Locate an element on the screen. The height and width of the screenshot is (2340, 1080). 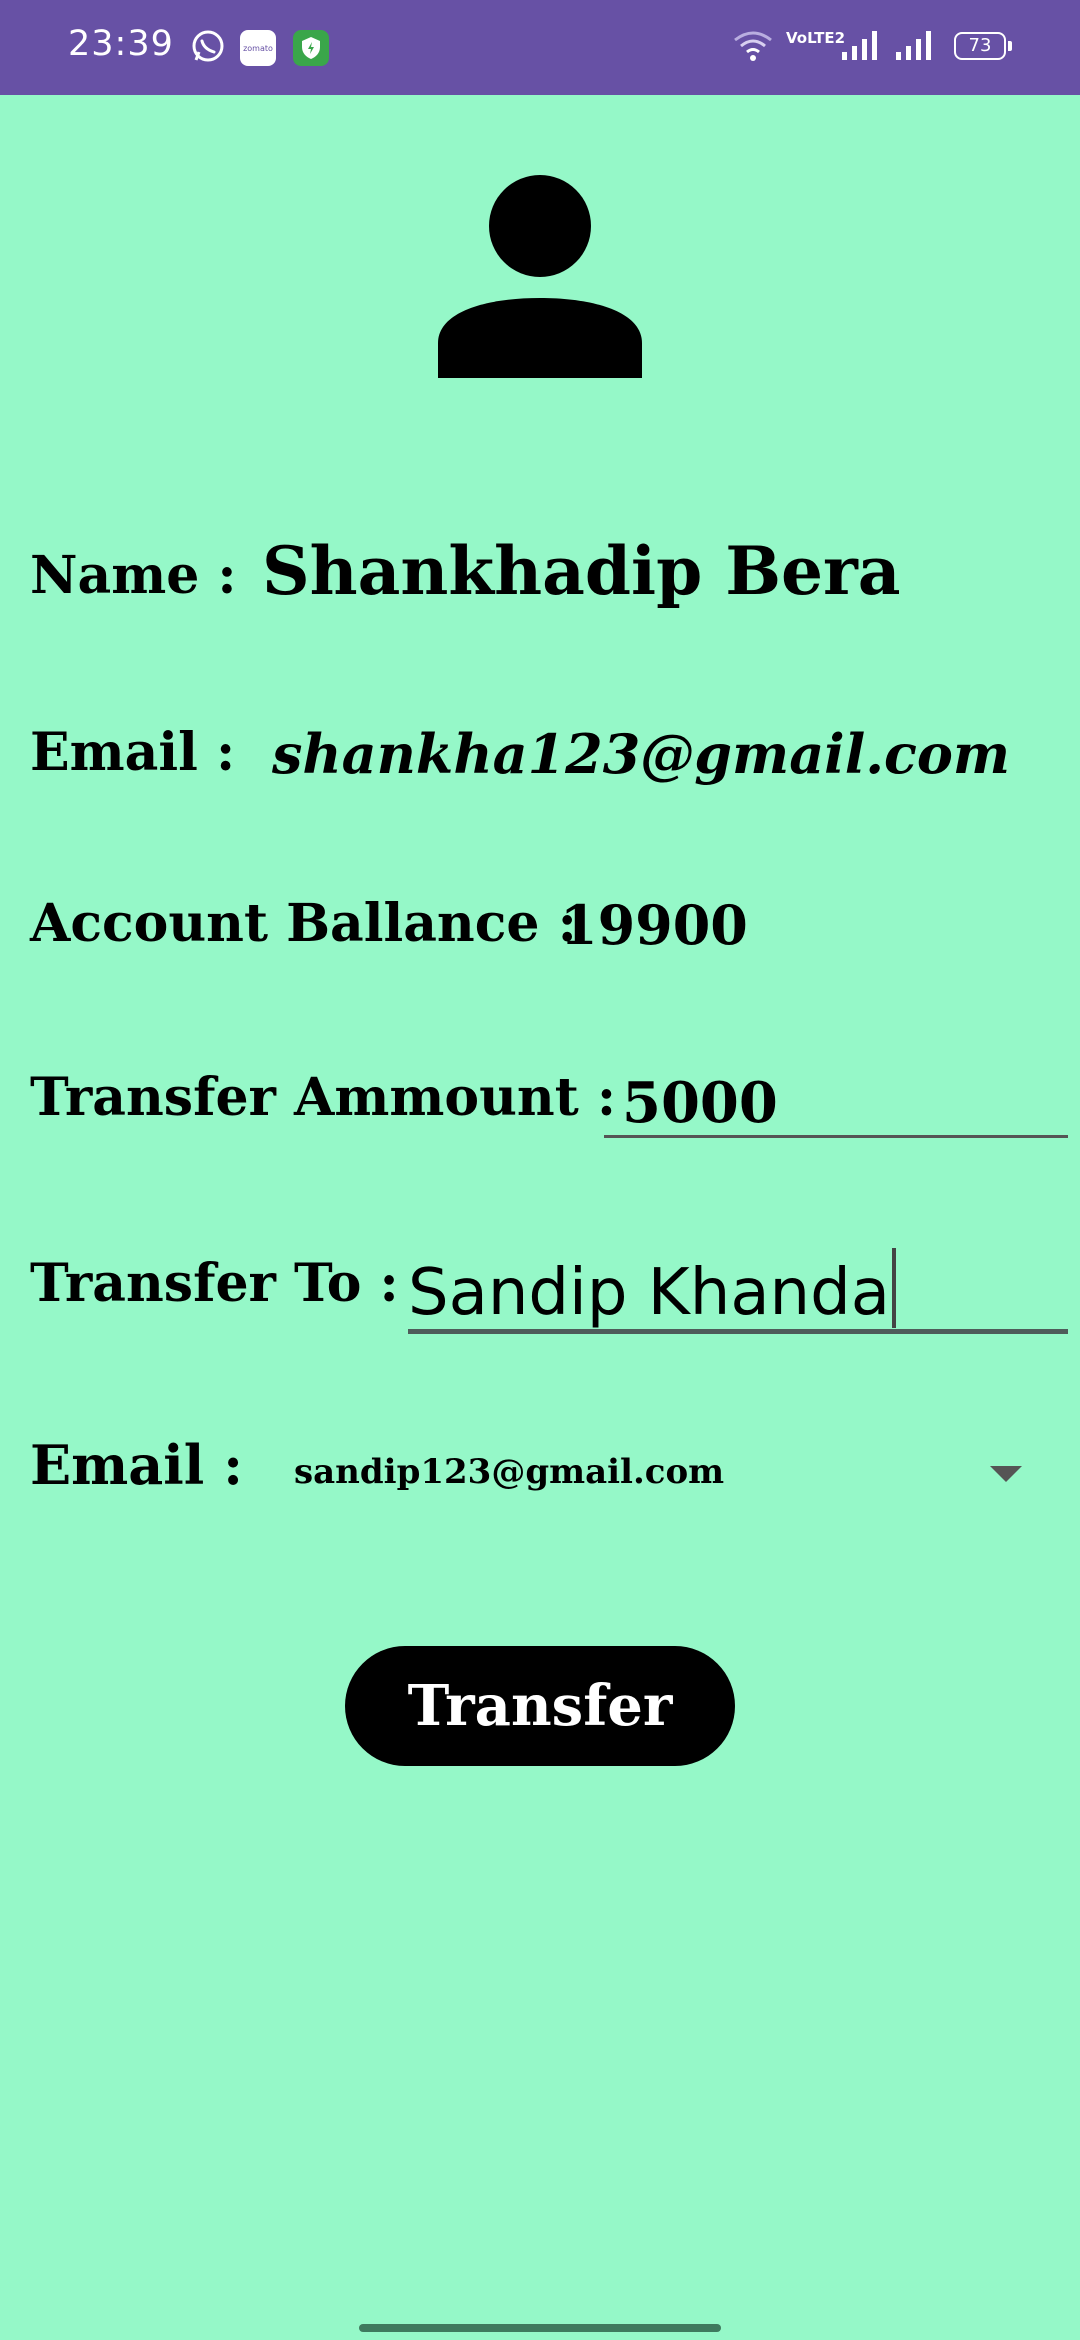
user-avatar-icon is located at coordinates (540, 276).